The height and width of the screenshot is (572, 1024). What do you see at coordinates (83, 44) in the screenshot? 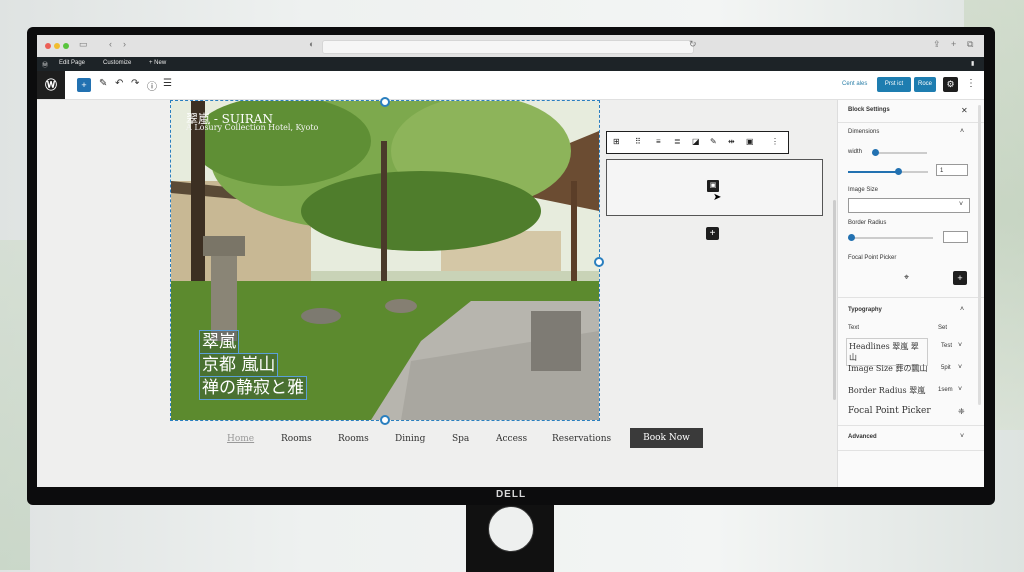
I see `sidebar-toggle-icon: ▭` at bounding box center [83, 44].